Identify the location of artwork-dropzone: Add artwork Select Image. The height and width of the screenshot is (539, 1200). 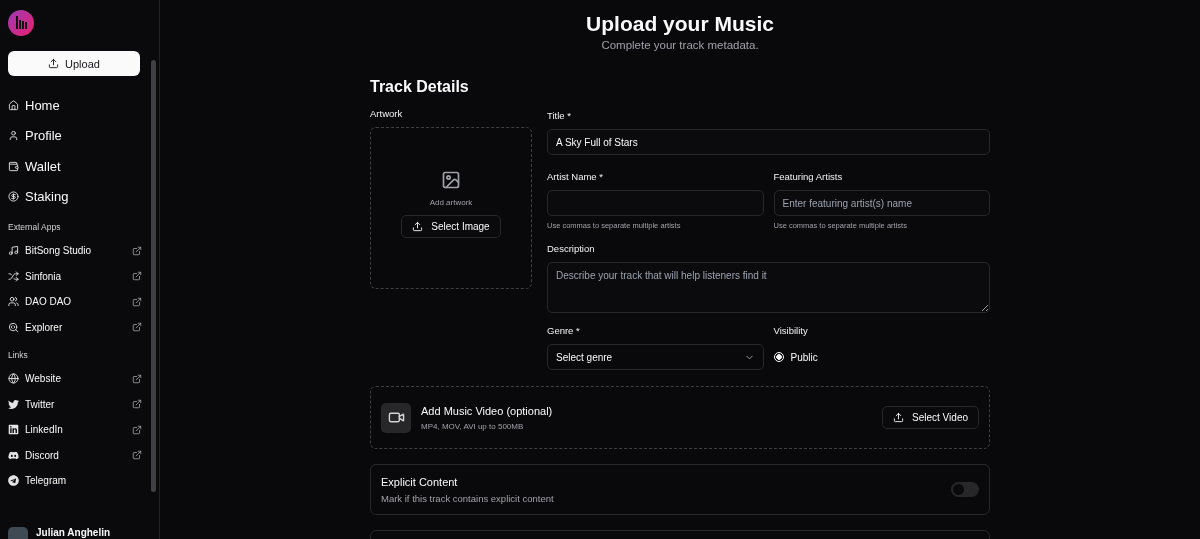
(451, 208).